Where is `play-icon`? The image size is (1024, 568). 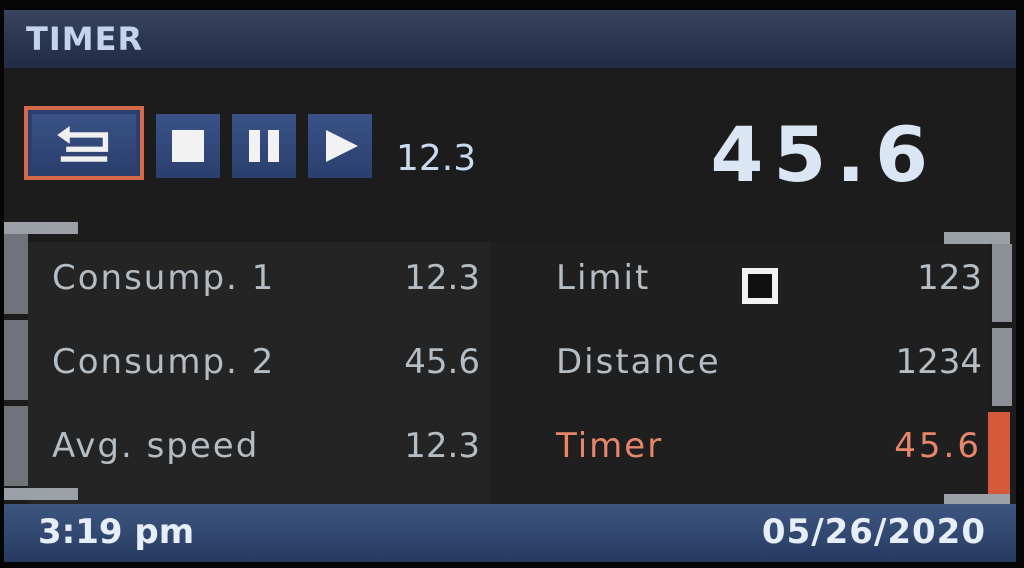
play-icon is located at coordinates (342, 146).